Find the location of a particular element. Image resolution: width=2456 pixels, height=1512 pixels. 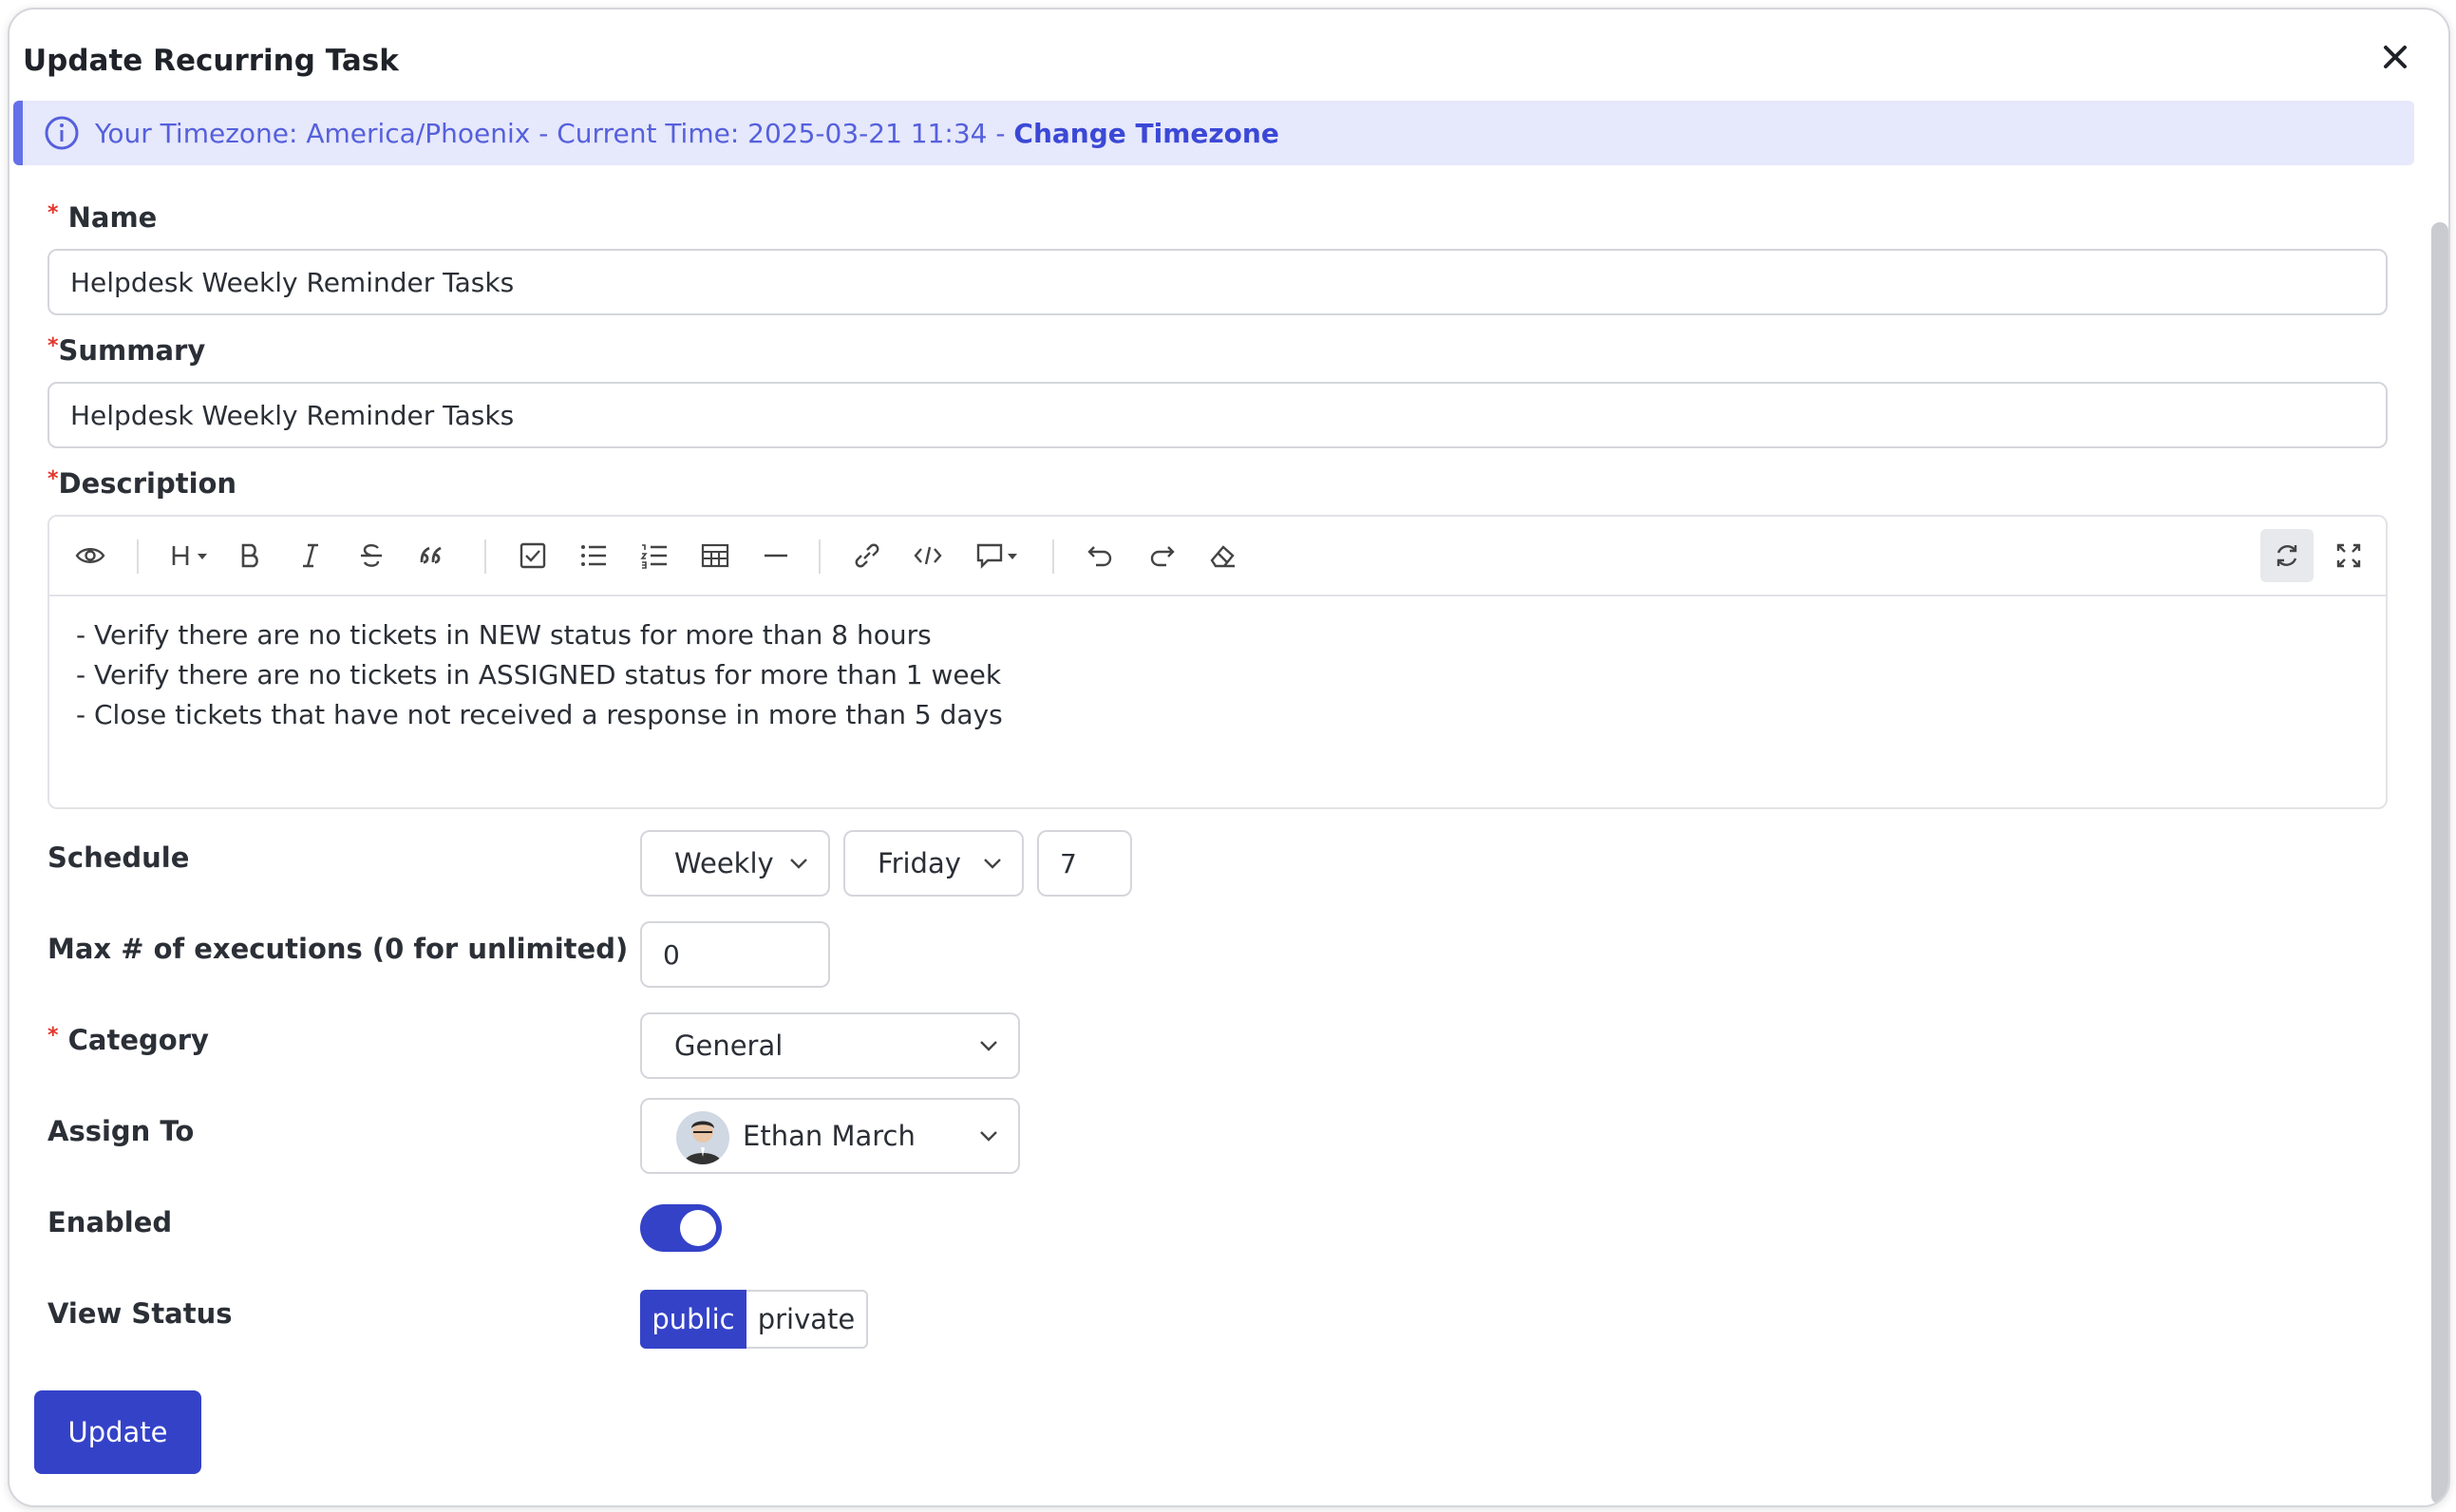

editor-toolbar is located at coordinates (1217, 556).